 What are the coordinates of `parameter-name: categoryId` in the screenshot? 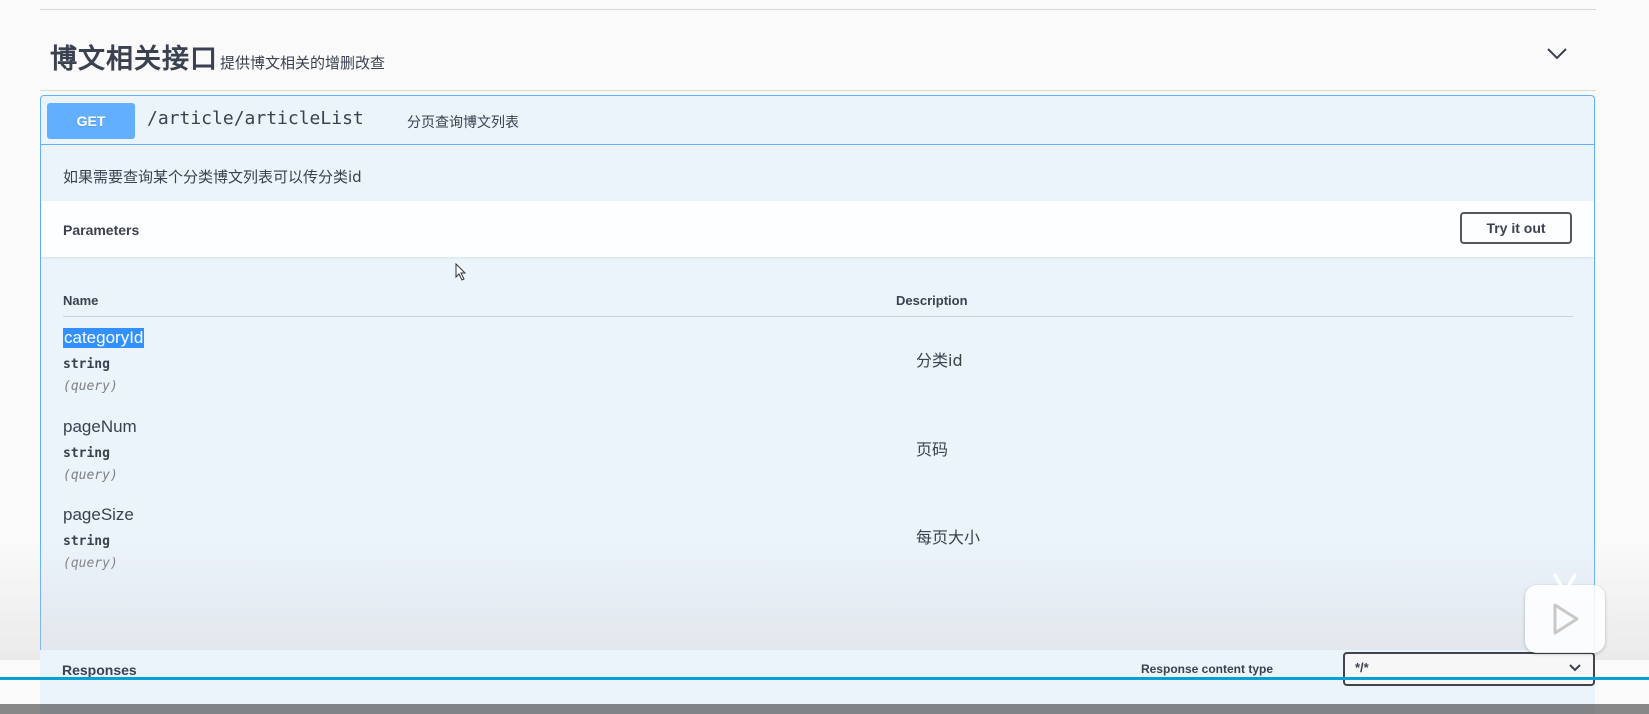 It's located at (104, 338).